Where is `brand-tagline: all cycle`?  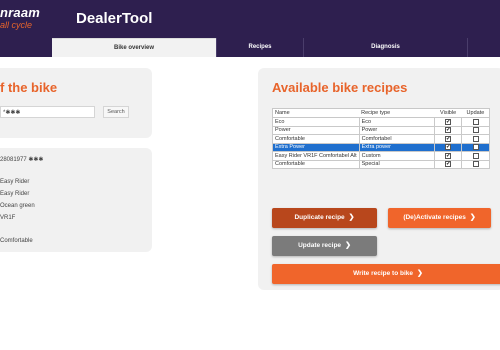 brand-tagline: all cycle is located at coordinates (16, 25).